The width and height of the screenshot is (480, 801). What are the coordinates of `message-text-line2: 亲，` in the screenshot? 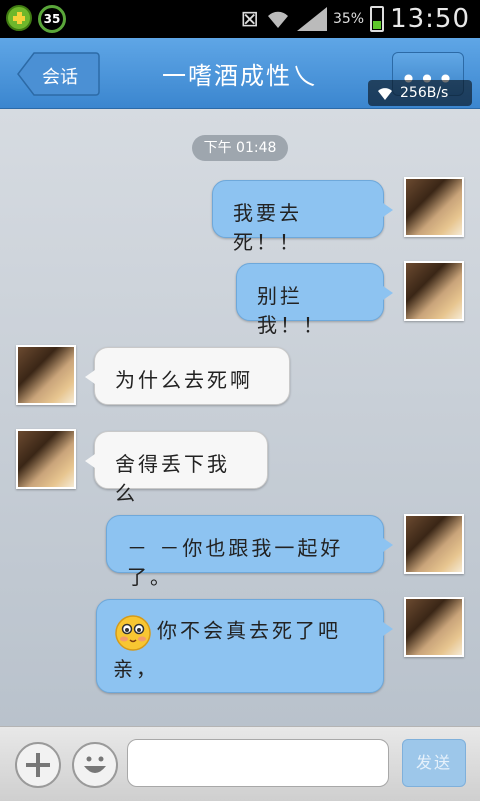 It's located at (136, 669).